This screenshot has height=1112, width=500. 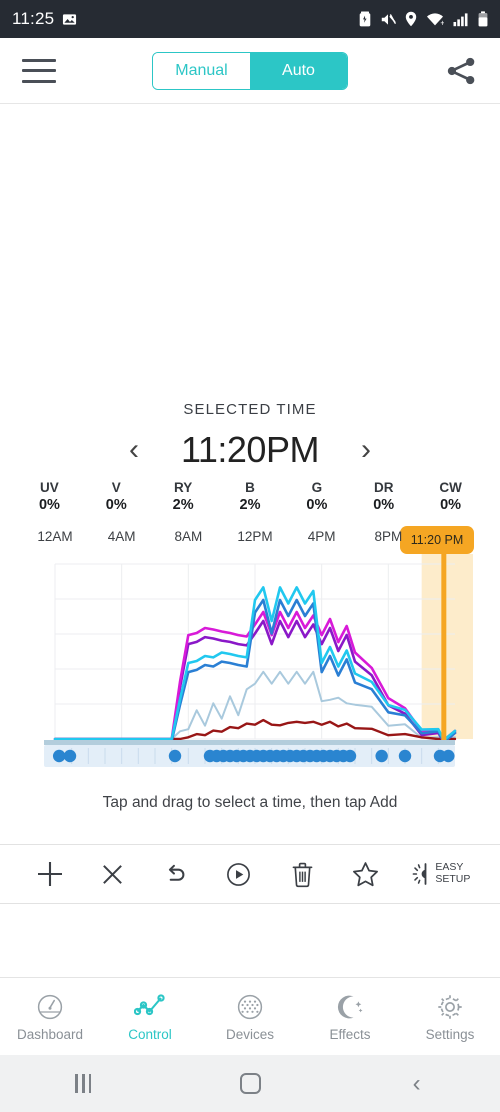 What do you see at coordinates (39, 70) in the screenshot?
I see `hamburger-menu-icon` at bounding box center [39, 70].